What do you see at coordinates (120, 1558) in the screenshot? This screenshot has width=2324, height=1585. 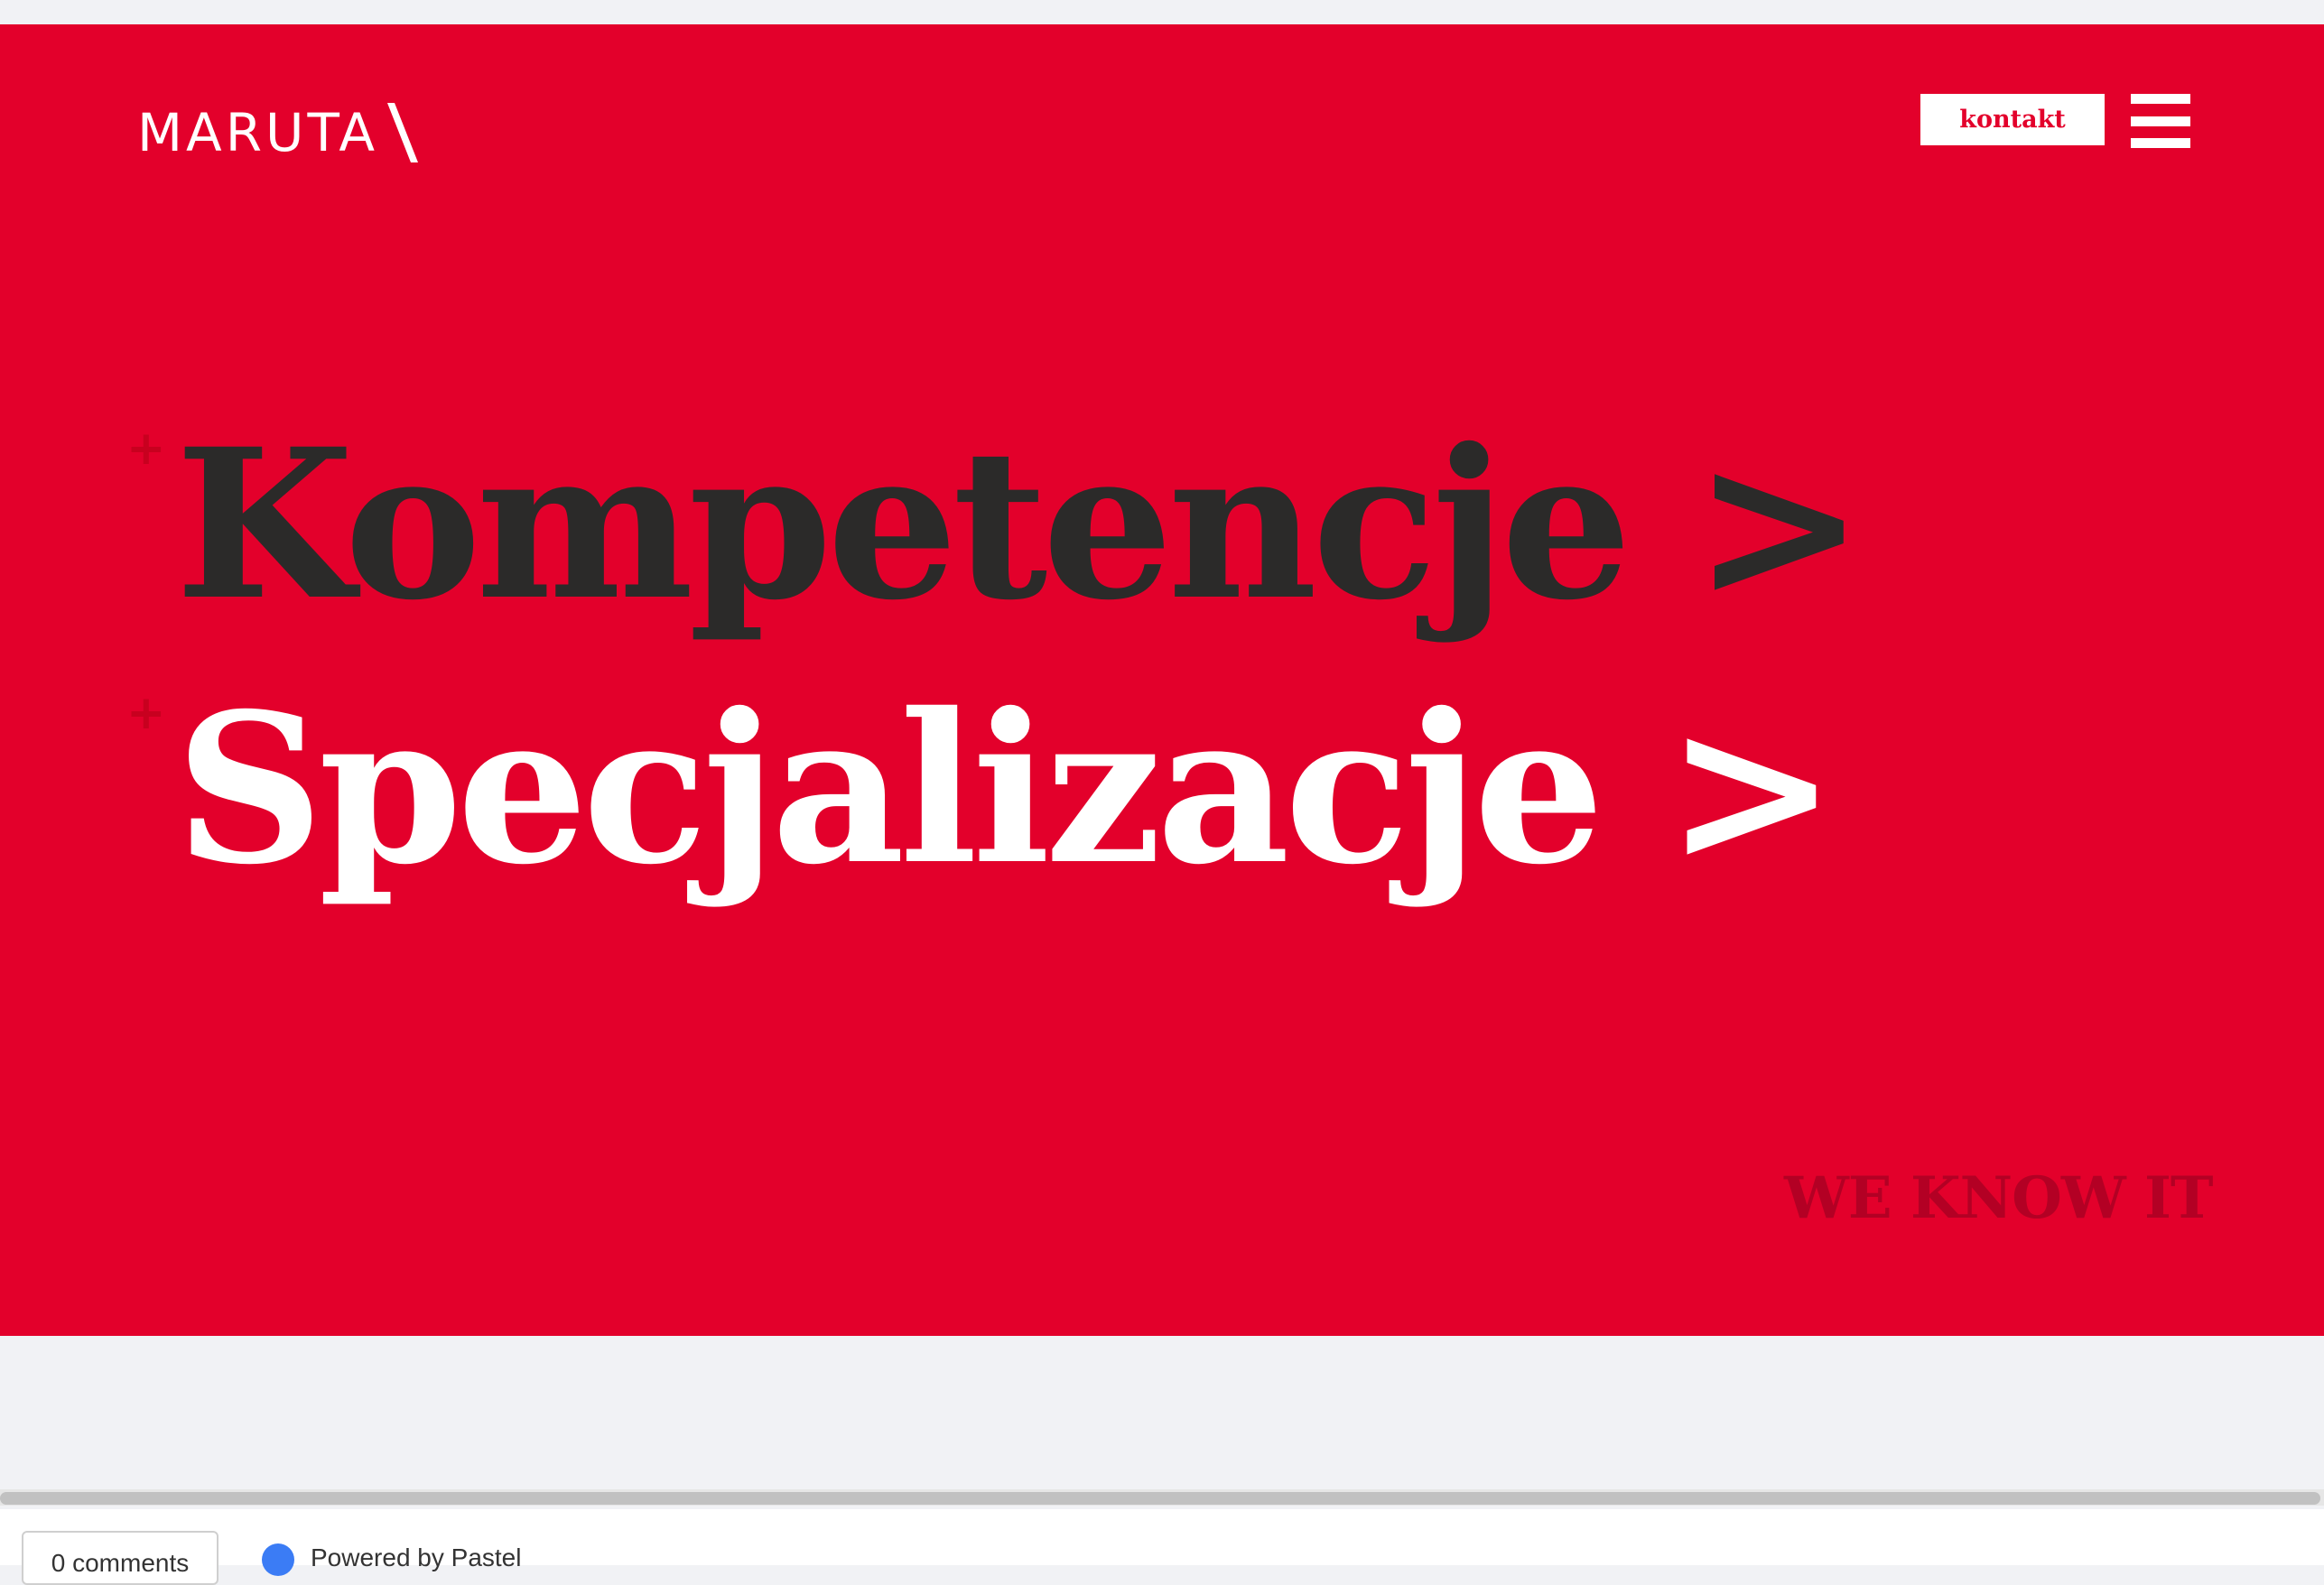 I see `comments-button: 0 comments` at bounding box center [120, 1558].